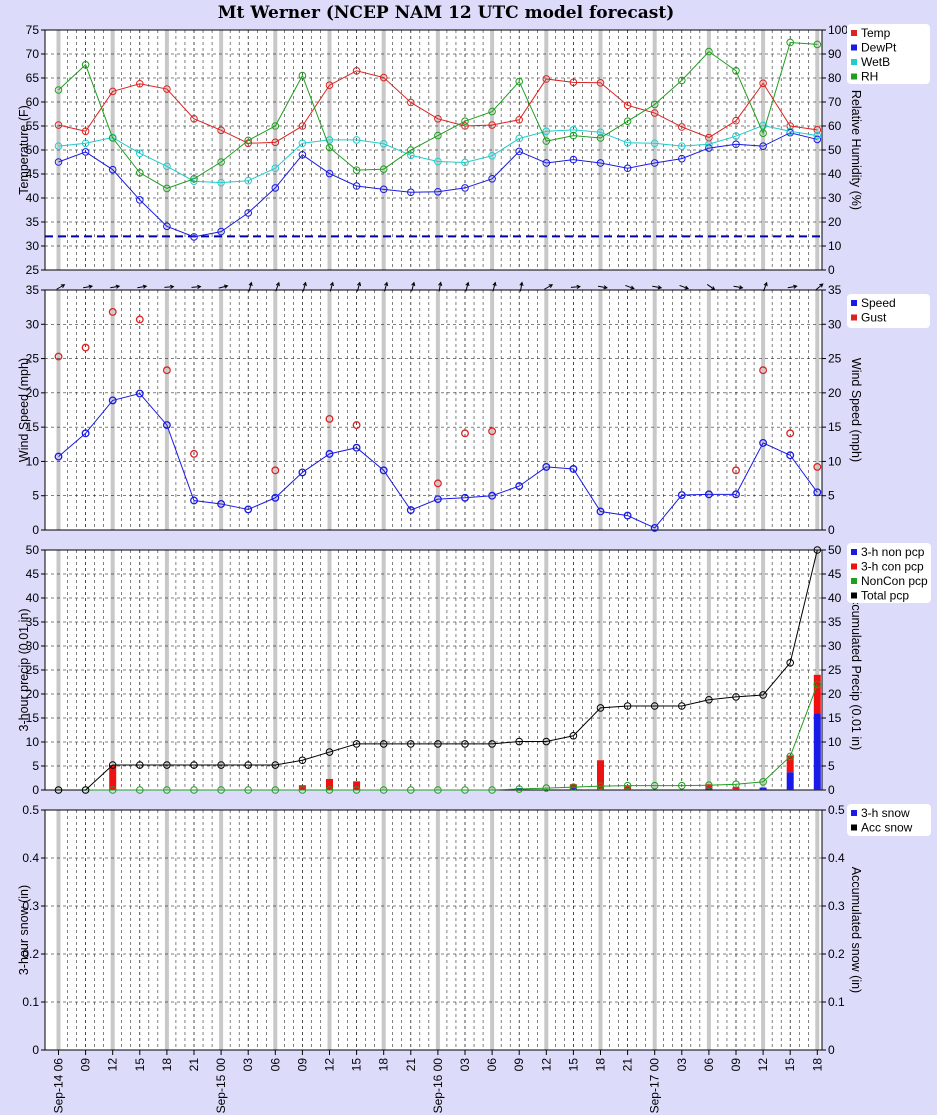 This screenshot has width=937, height=1115. Describe the element at coordinates (887, 828) in the screenshot. I see `legend-label: Acc snow` at that location.